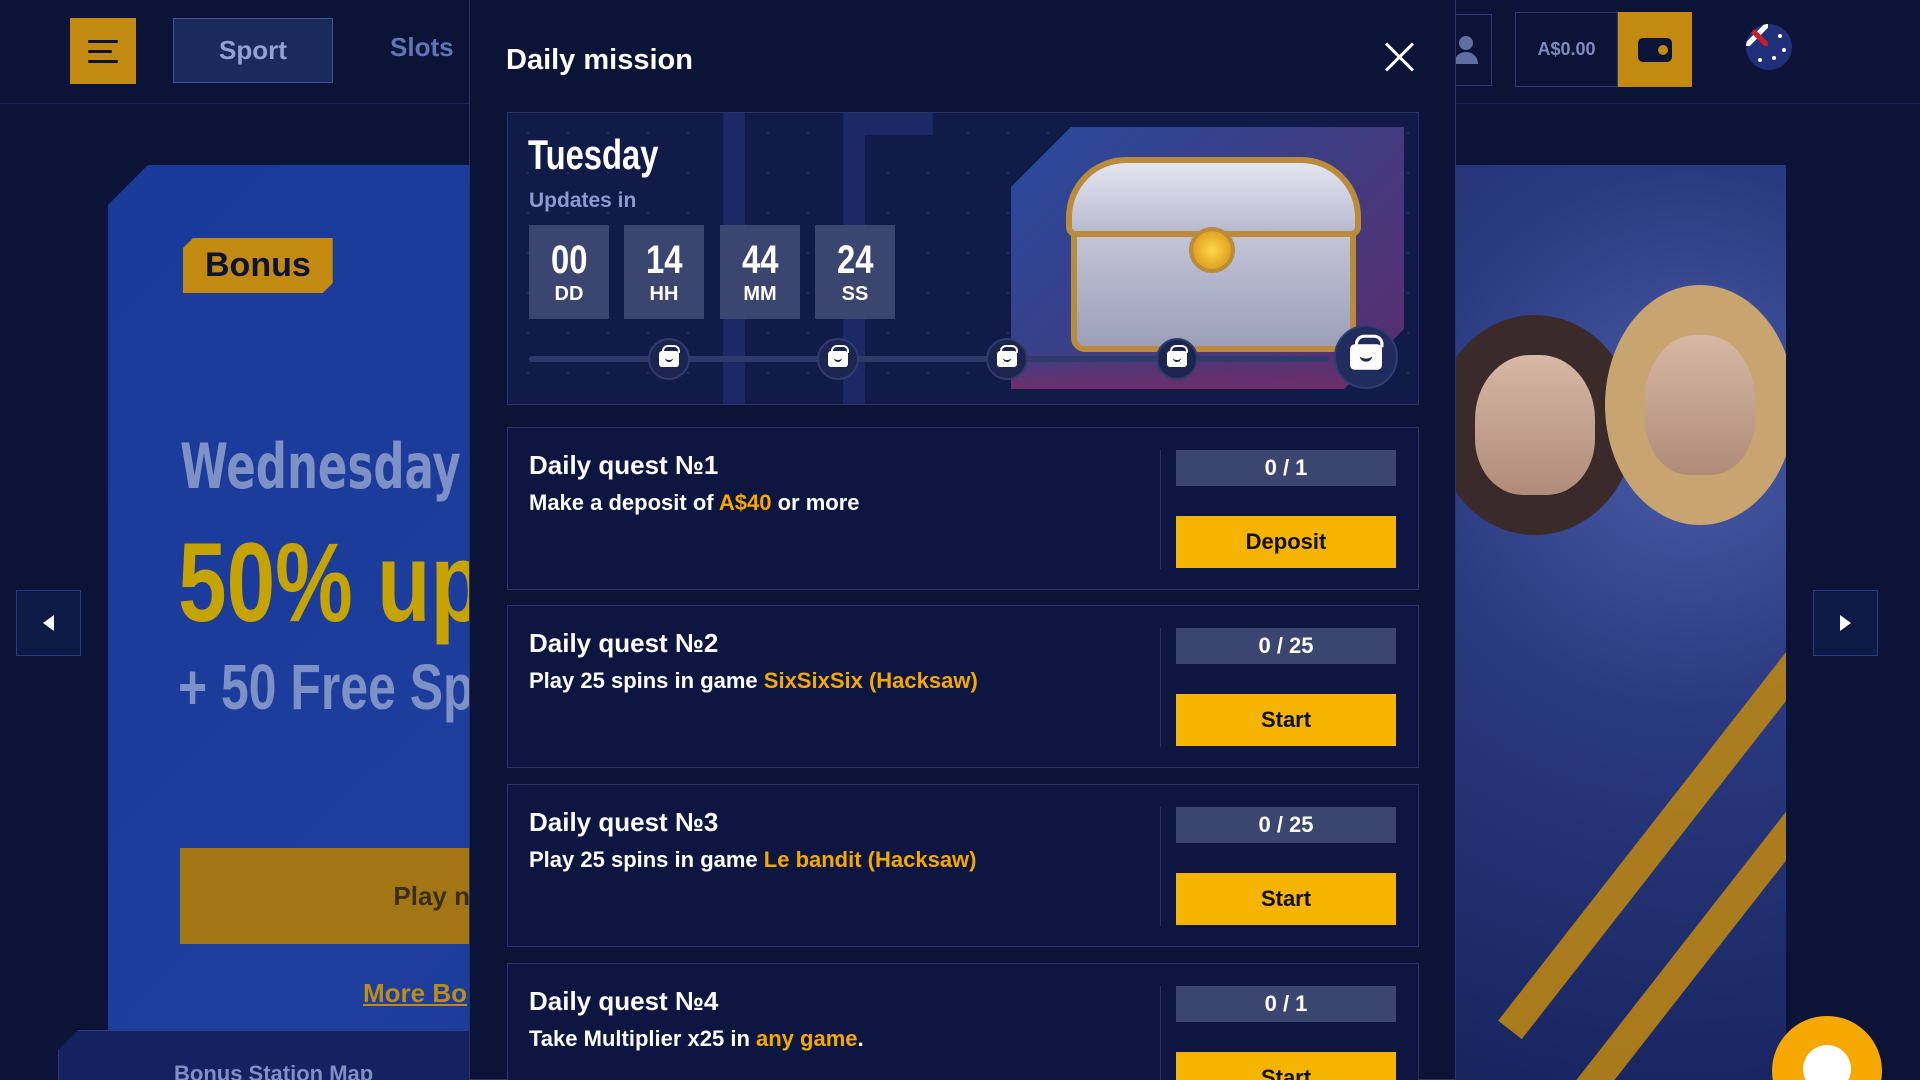 The height and width of the screenshot is (1080, 1920). Describe the element at coordinates (1655, 49) in the screenshot. I see `wallet-icon` at that location.